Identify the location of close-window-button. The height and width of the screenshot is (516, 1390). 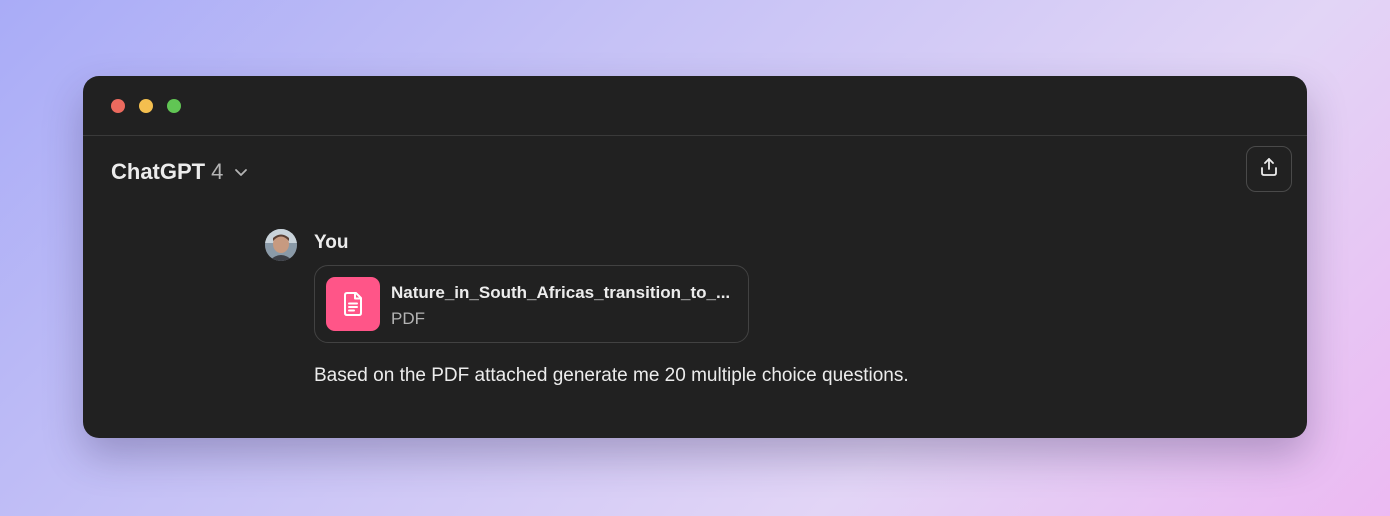
(118, 106).